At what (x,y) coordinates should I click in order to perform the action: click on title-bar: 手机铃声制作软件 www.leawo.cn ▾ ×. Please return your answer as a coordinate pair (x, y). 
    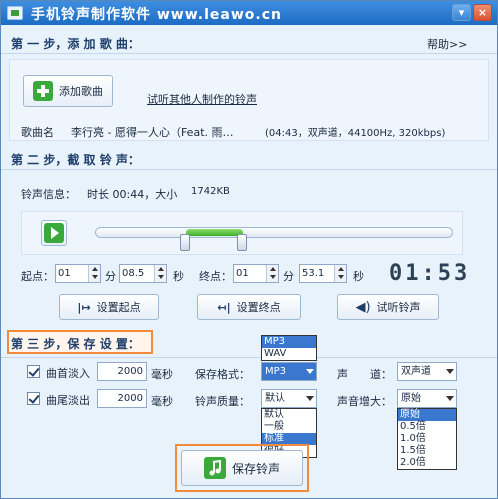
    Looking at the image, I should click on (249, 13).